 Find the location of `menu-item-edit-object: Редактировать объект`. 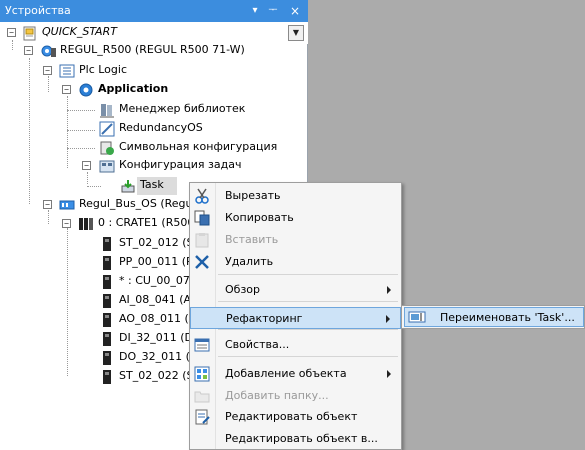

menu-item-edit-object: Редактировать объект is located at coordinates (295, 417).